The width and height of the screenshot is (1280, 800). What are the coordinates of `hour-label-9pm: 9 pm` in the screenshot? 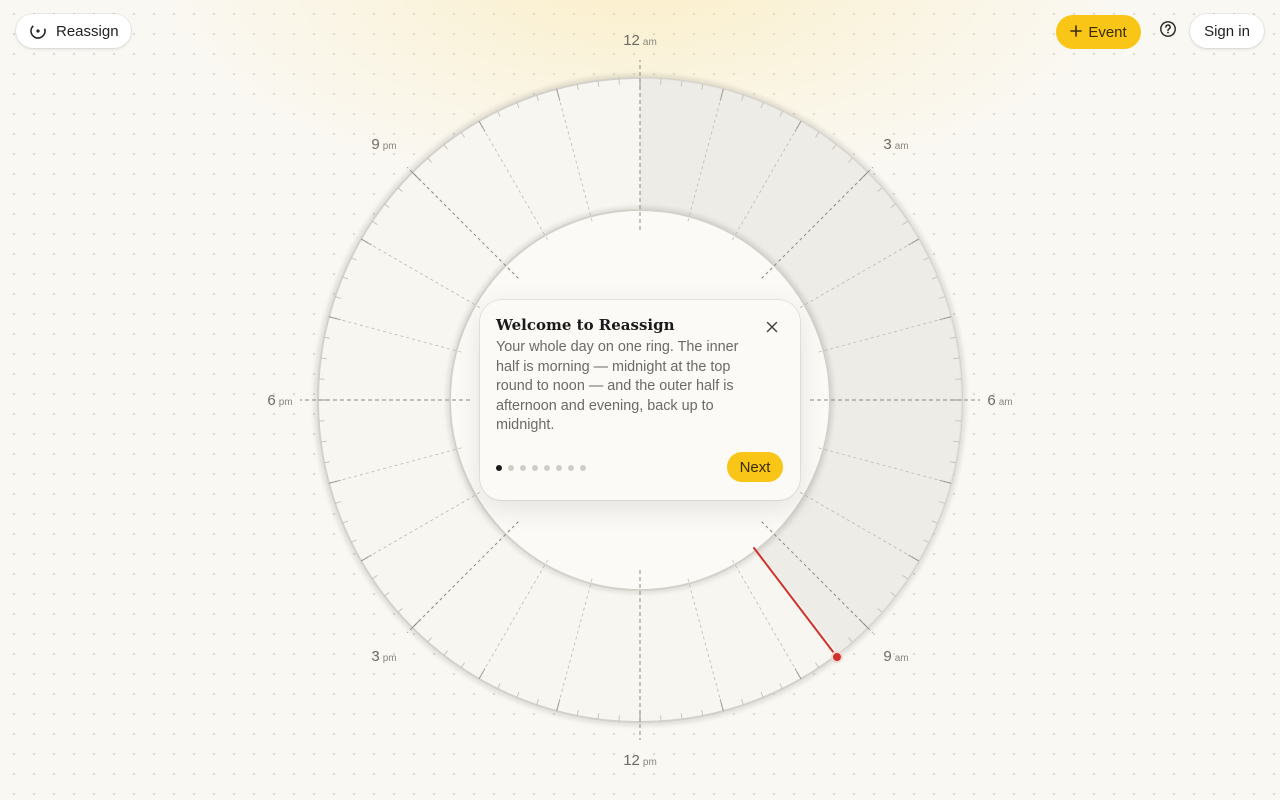 It's located at (383, 144).